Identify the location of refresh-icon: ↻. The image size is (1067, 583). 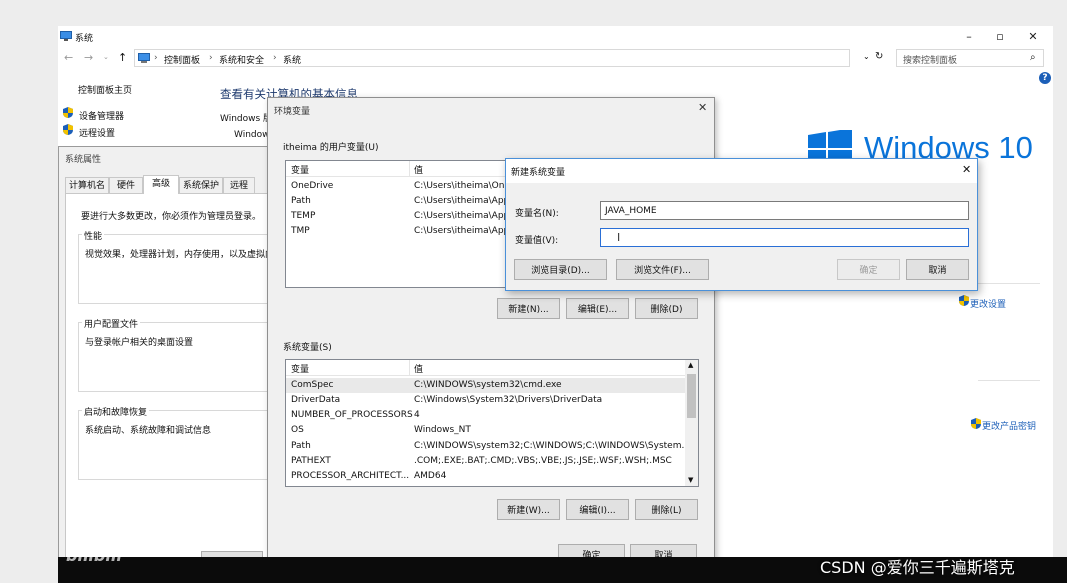
(879, 56).